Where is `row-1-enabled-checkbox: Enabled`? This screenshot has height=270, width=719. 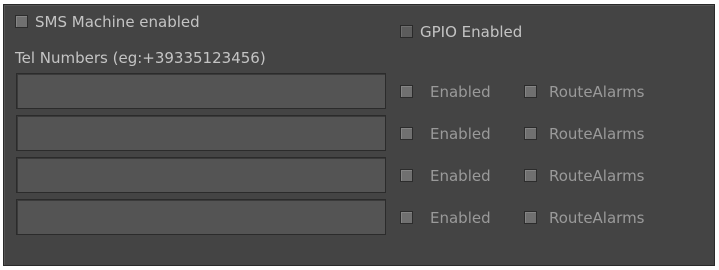 row-1-enabled-checkbox: Enabled is located at coordinates (456, 91).